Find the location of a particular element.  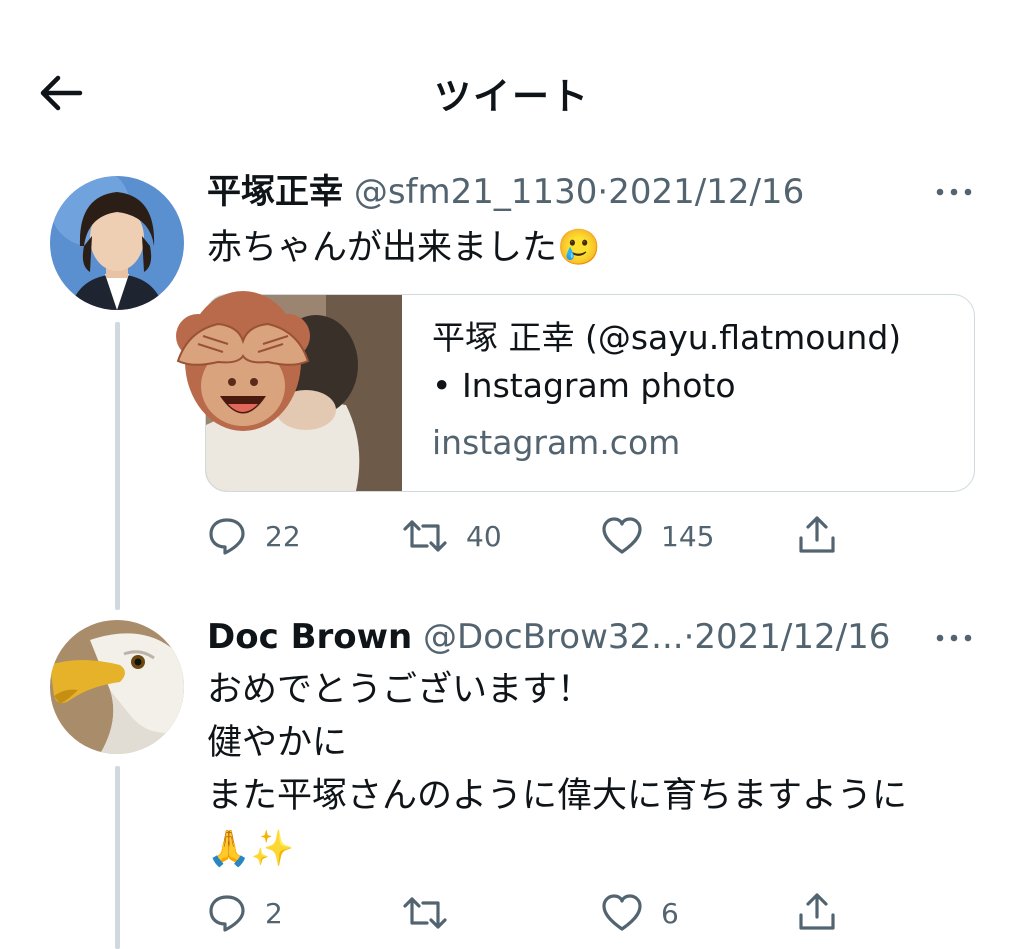

tweet-header: Doc Brown @DocBrow32...·2021/12/16 is located at coordinates (548, 637).